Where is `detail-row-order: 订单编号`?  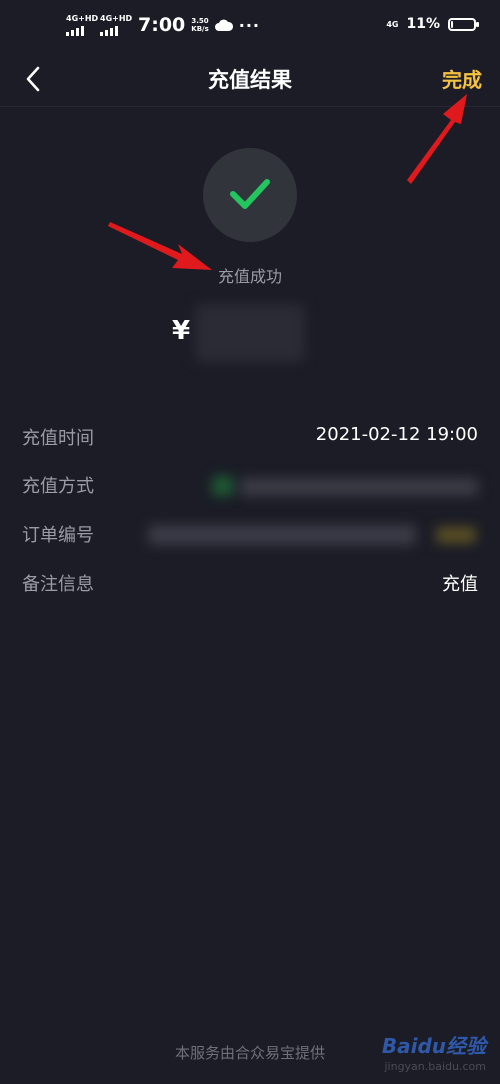
detail-row-order: 订单编号 is located at coordinates (250, 536).